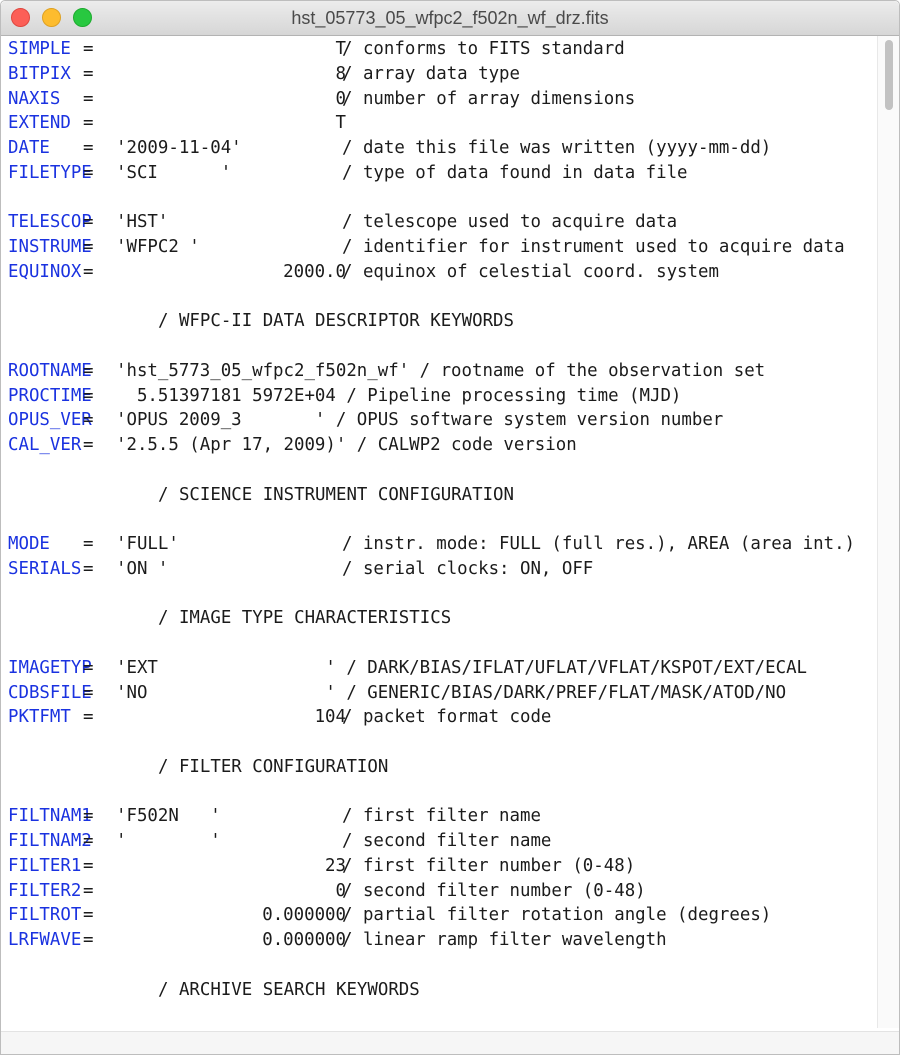 The width and height of the screenshot is (900, 1055). What do you see at coordinates (50, 816) in the screenshot?
I see `keyword-name: FILTNAM1` at bounding box center [50, 816].